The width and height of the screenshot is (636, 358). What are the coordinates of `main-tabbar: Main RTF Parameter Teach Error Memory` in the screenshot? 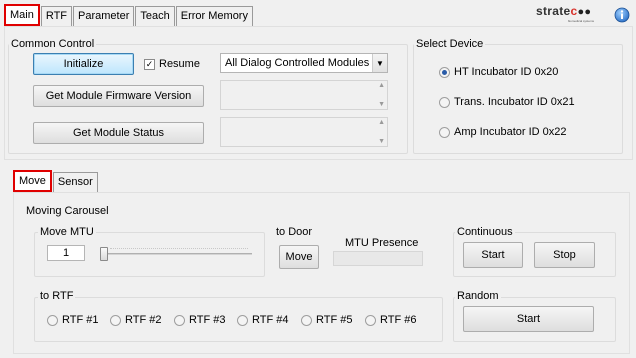 It's located at (129, 15).